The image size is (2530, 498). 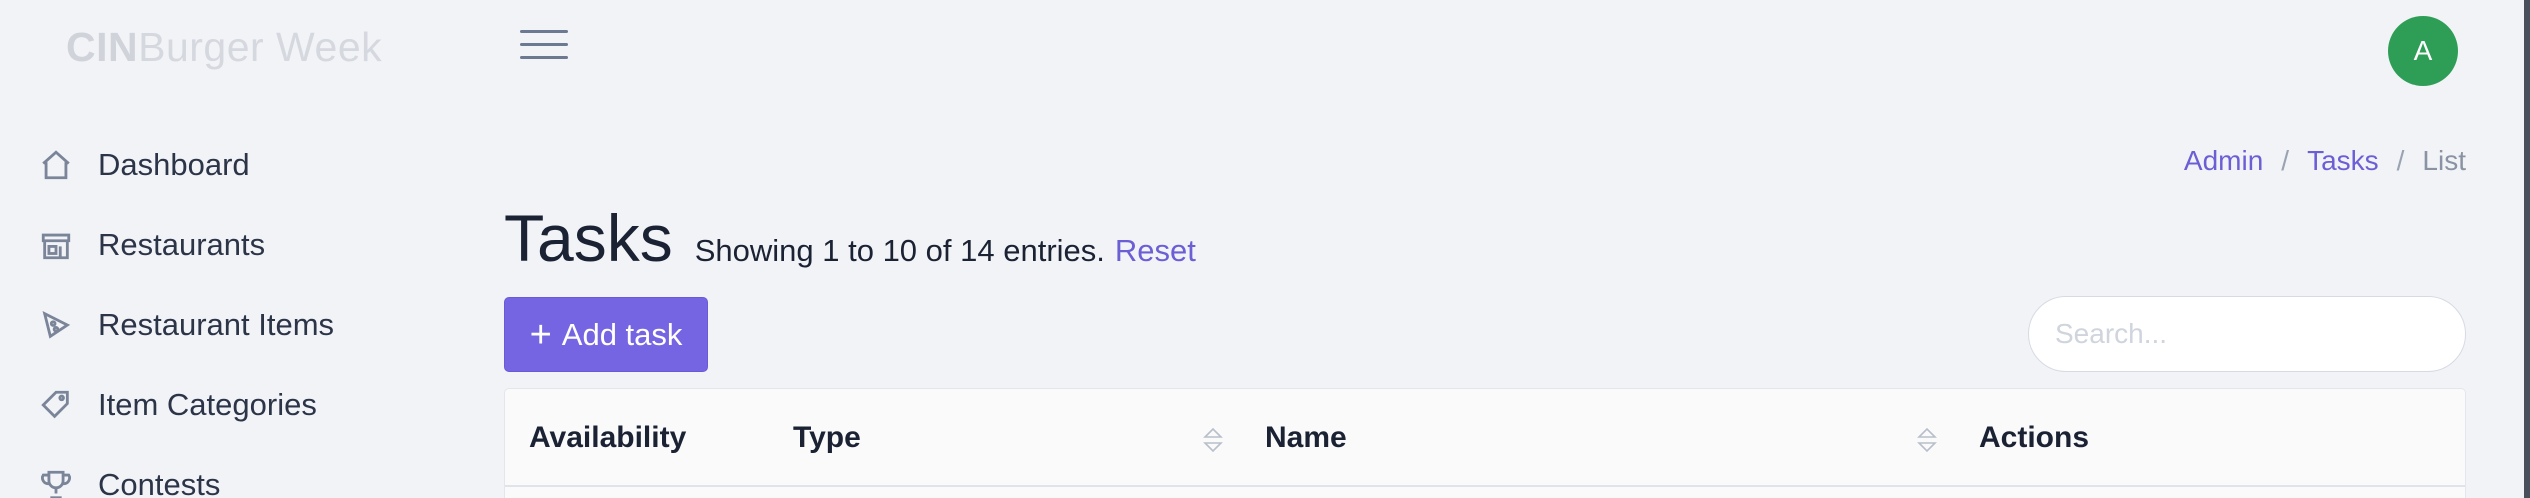 I want to click on window-right-edge, so click(x=2527, y=249).